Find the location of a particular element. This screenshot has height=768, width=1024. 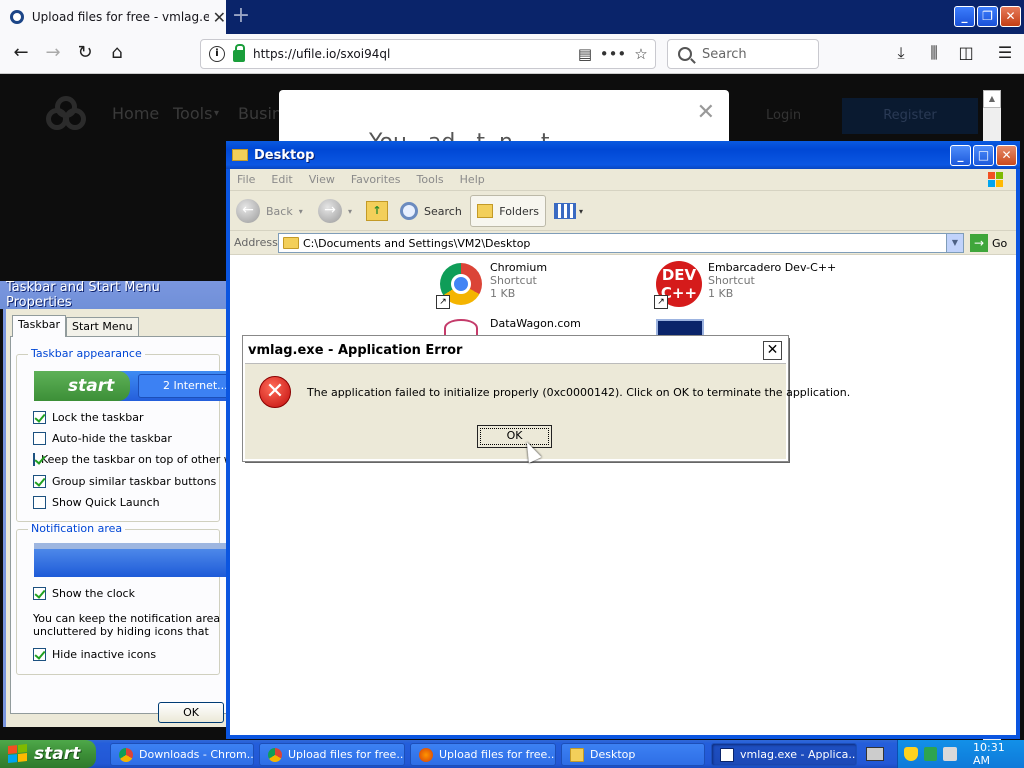

reload-icon: ↻ is located at coordinates (85, 54).